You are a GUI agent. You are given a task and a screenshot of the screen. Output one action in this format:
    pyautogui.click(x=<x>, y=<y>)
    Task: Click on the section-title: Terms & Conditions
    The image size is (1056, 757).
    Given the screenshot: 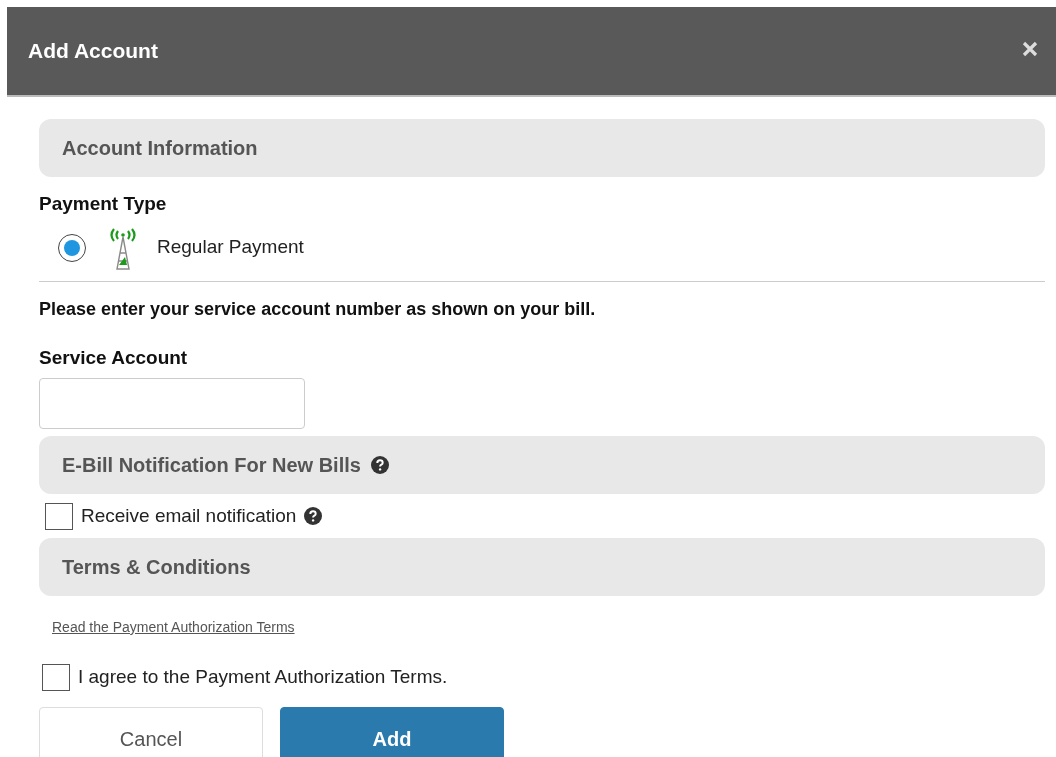 What is the action you would take?
    pyautogui.click(x=156, y=567)
    